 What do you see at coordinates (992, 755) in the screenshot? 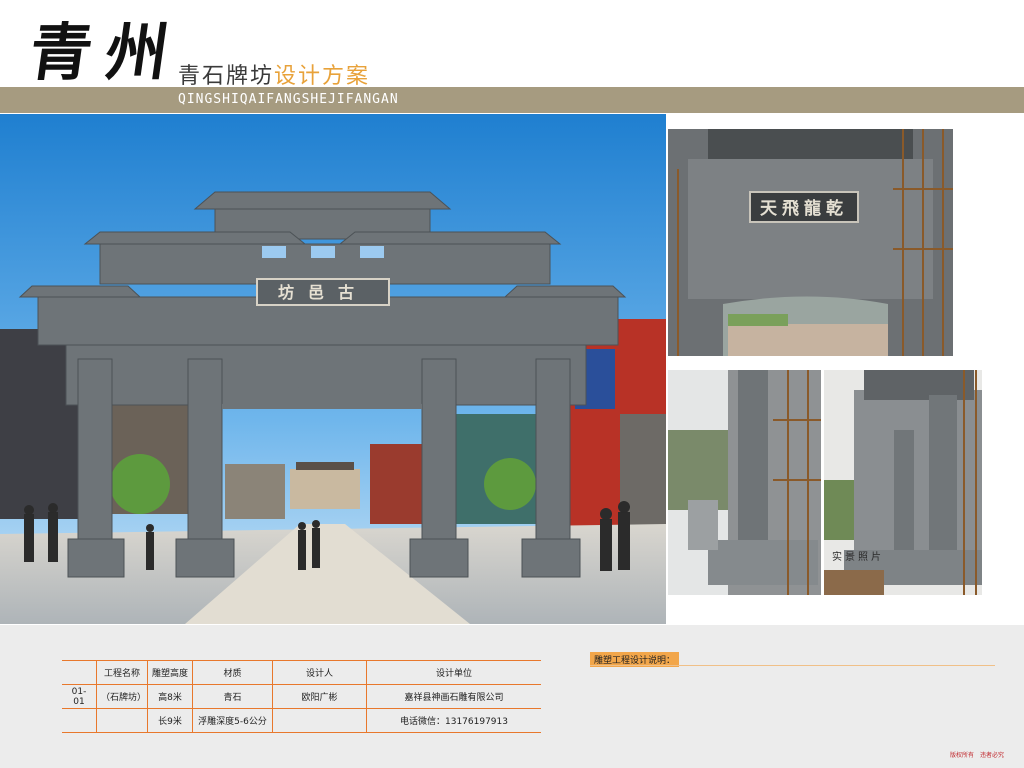
I see `copyright-warning: 违者必究` at bounding box center [992, 755].